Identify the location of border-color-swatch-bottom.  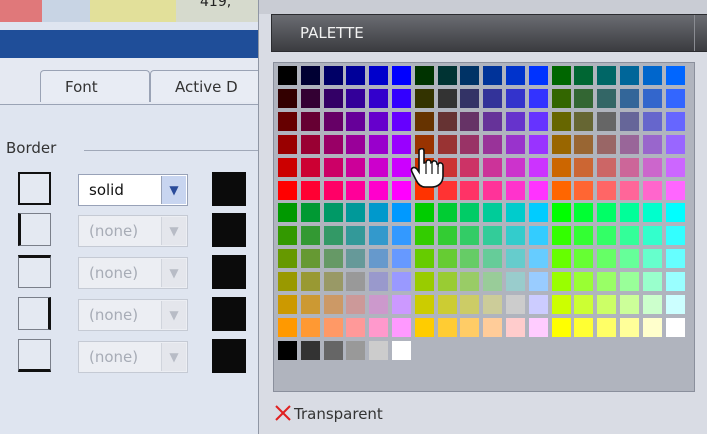
(229, 356).